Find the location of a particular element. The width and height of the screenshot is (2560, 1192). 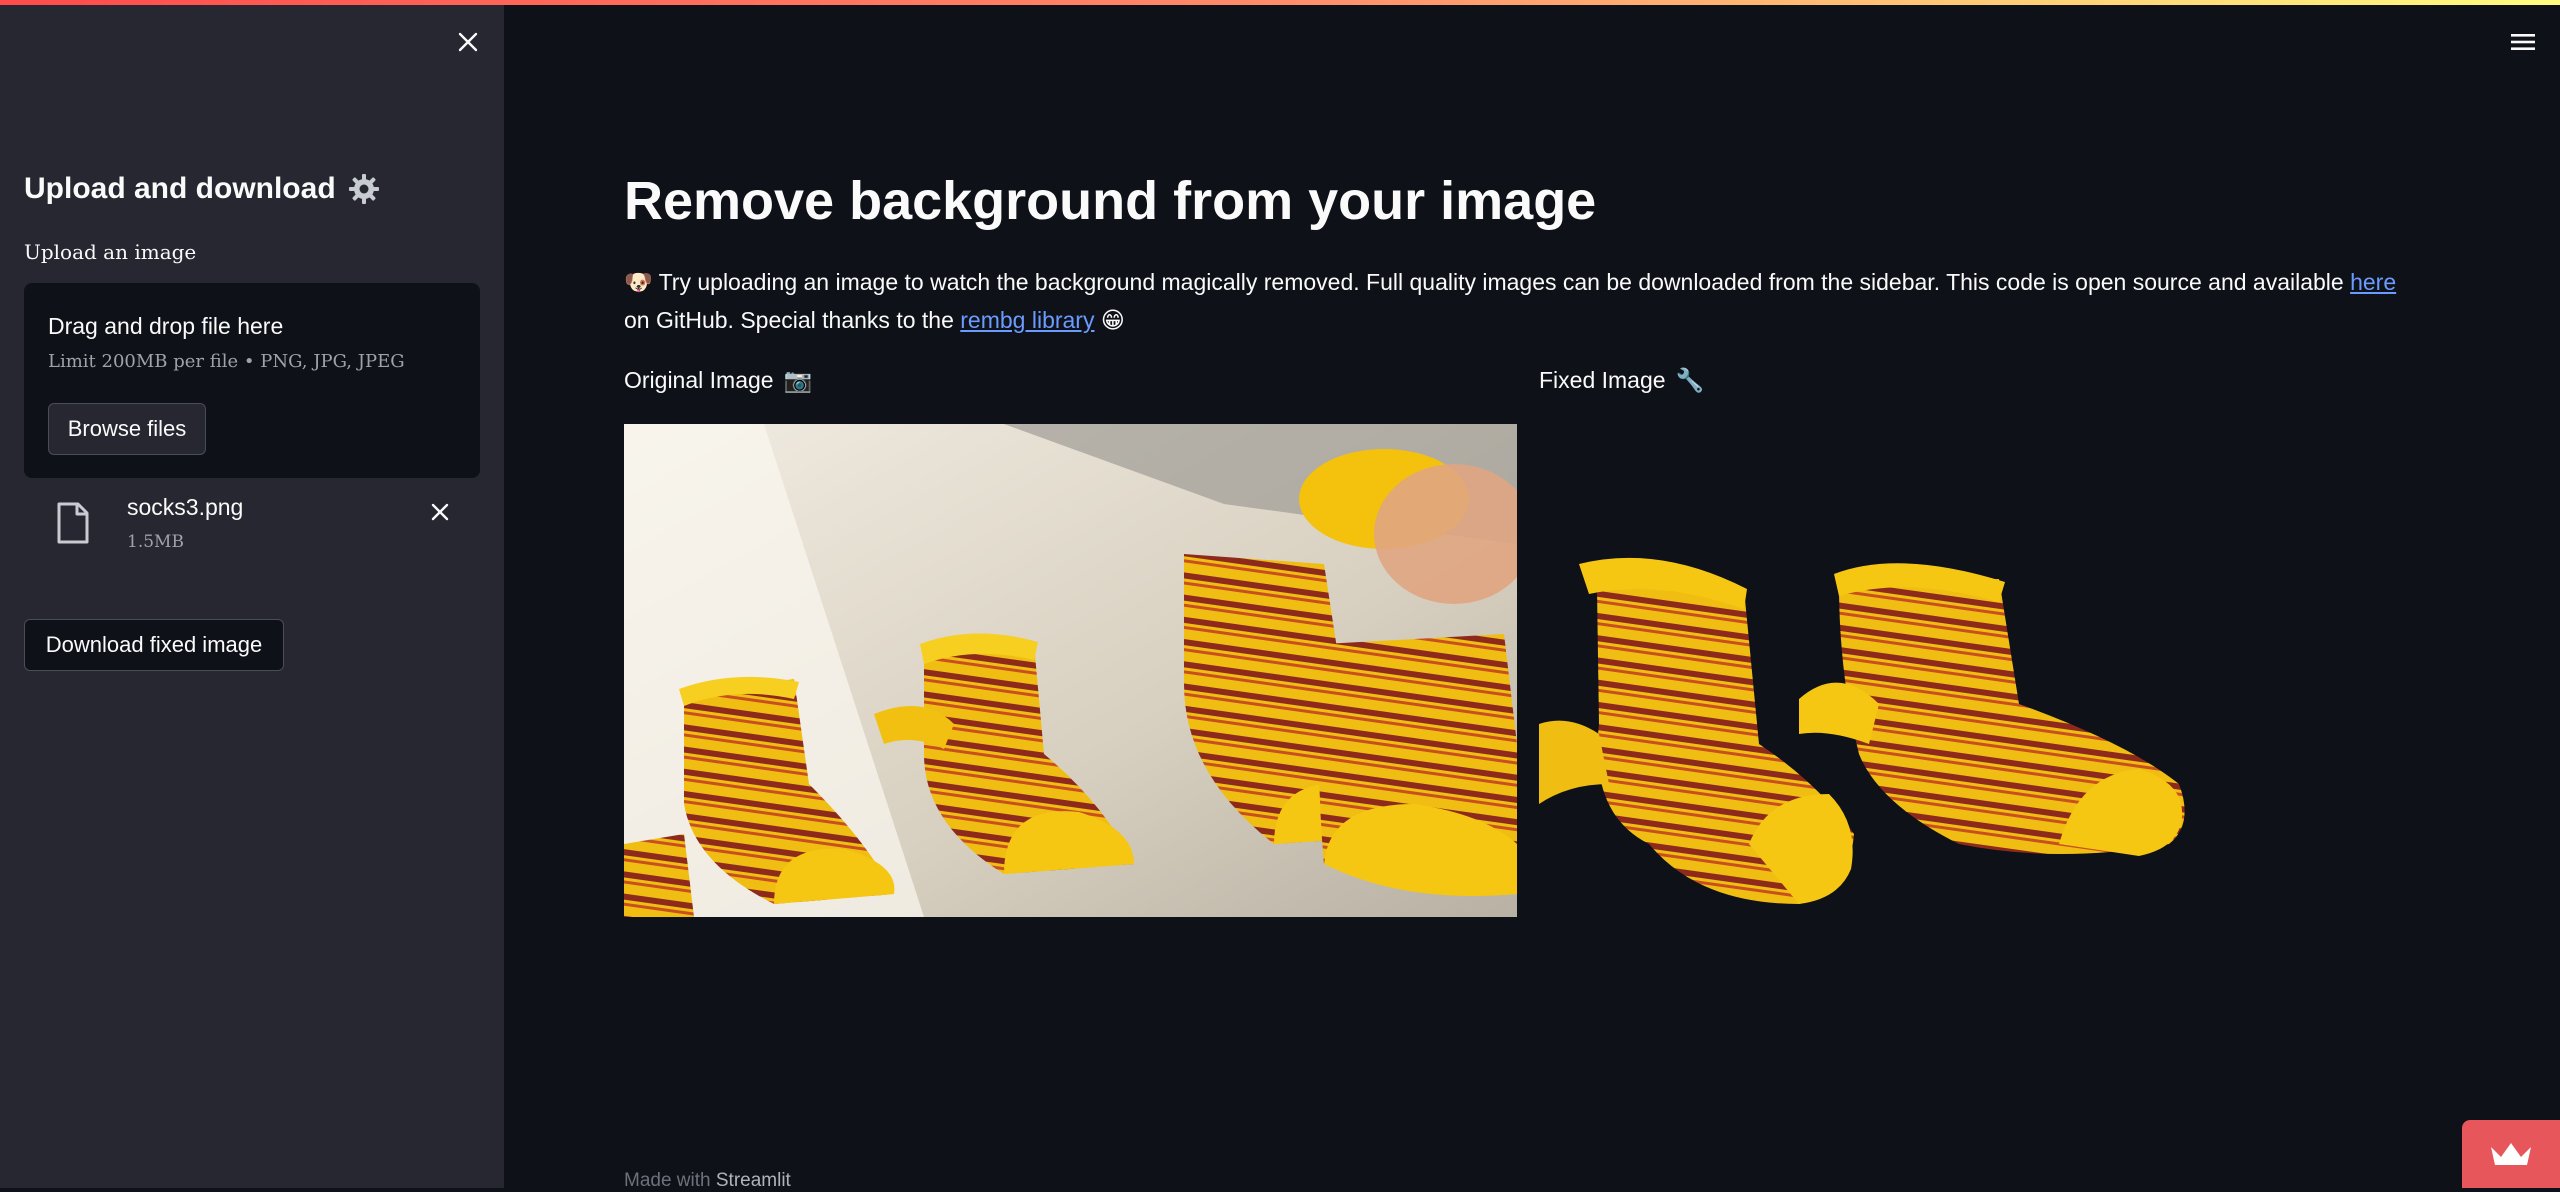

original-image-label: Original Image is located at coordinates (699, 380).